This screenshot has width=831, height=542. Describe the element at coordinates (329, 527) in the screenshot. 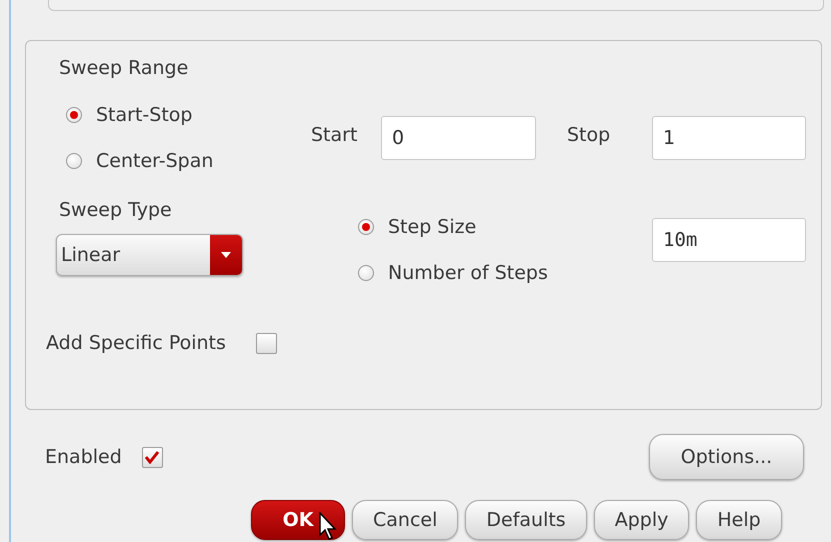

I see `cursor-icon` at that location.